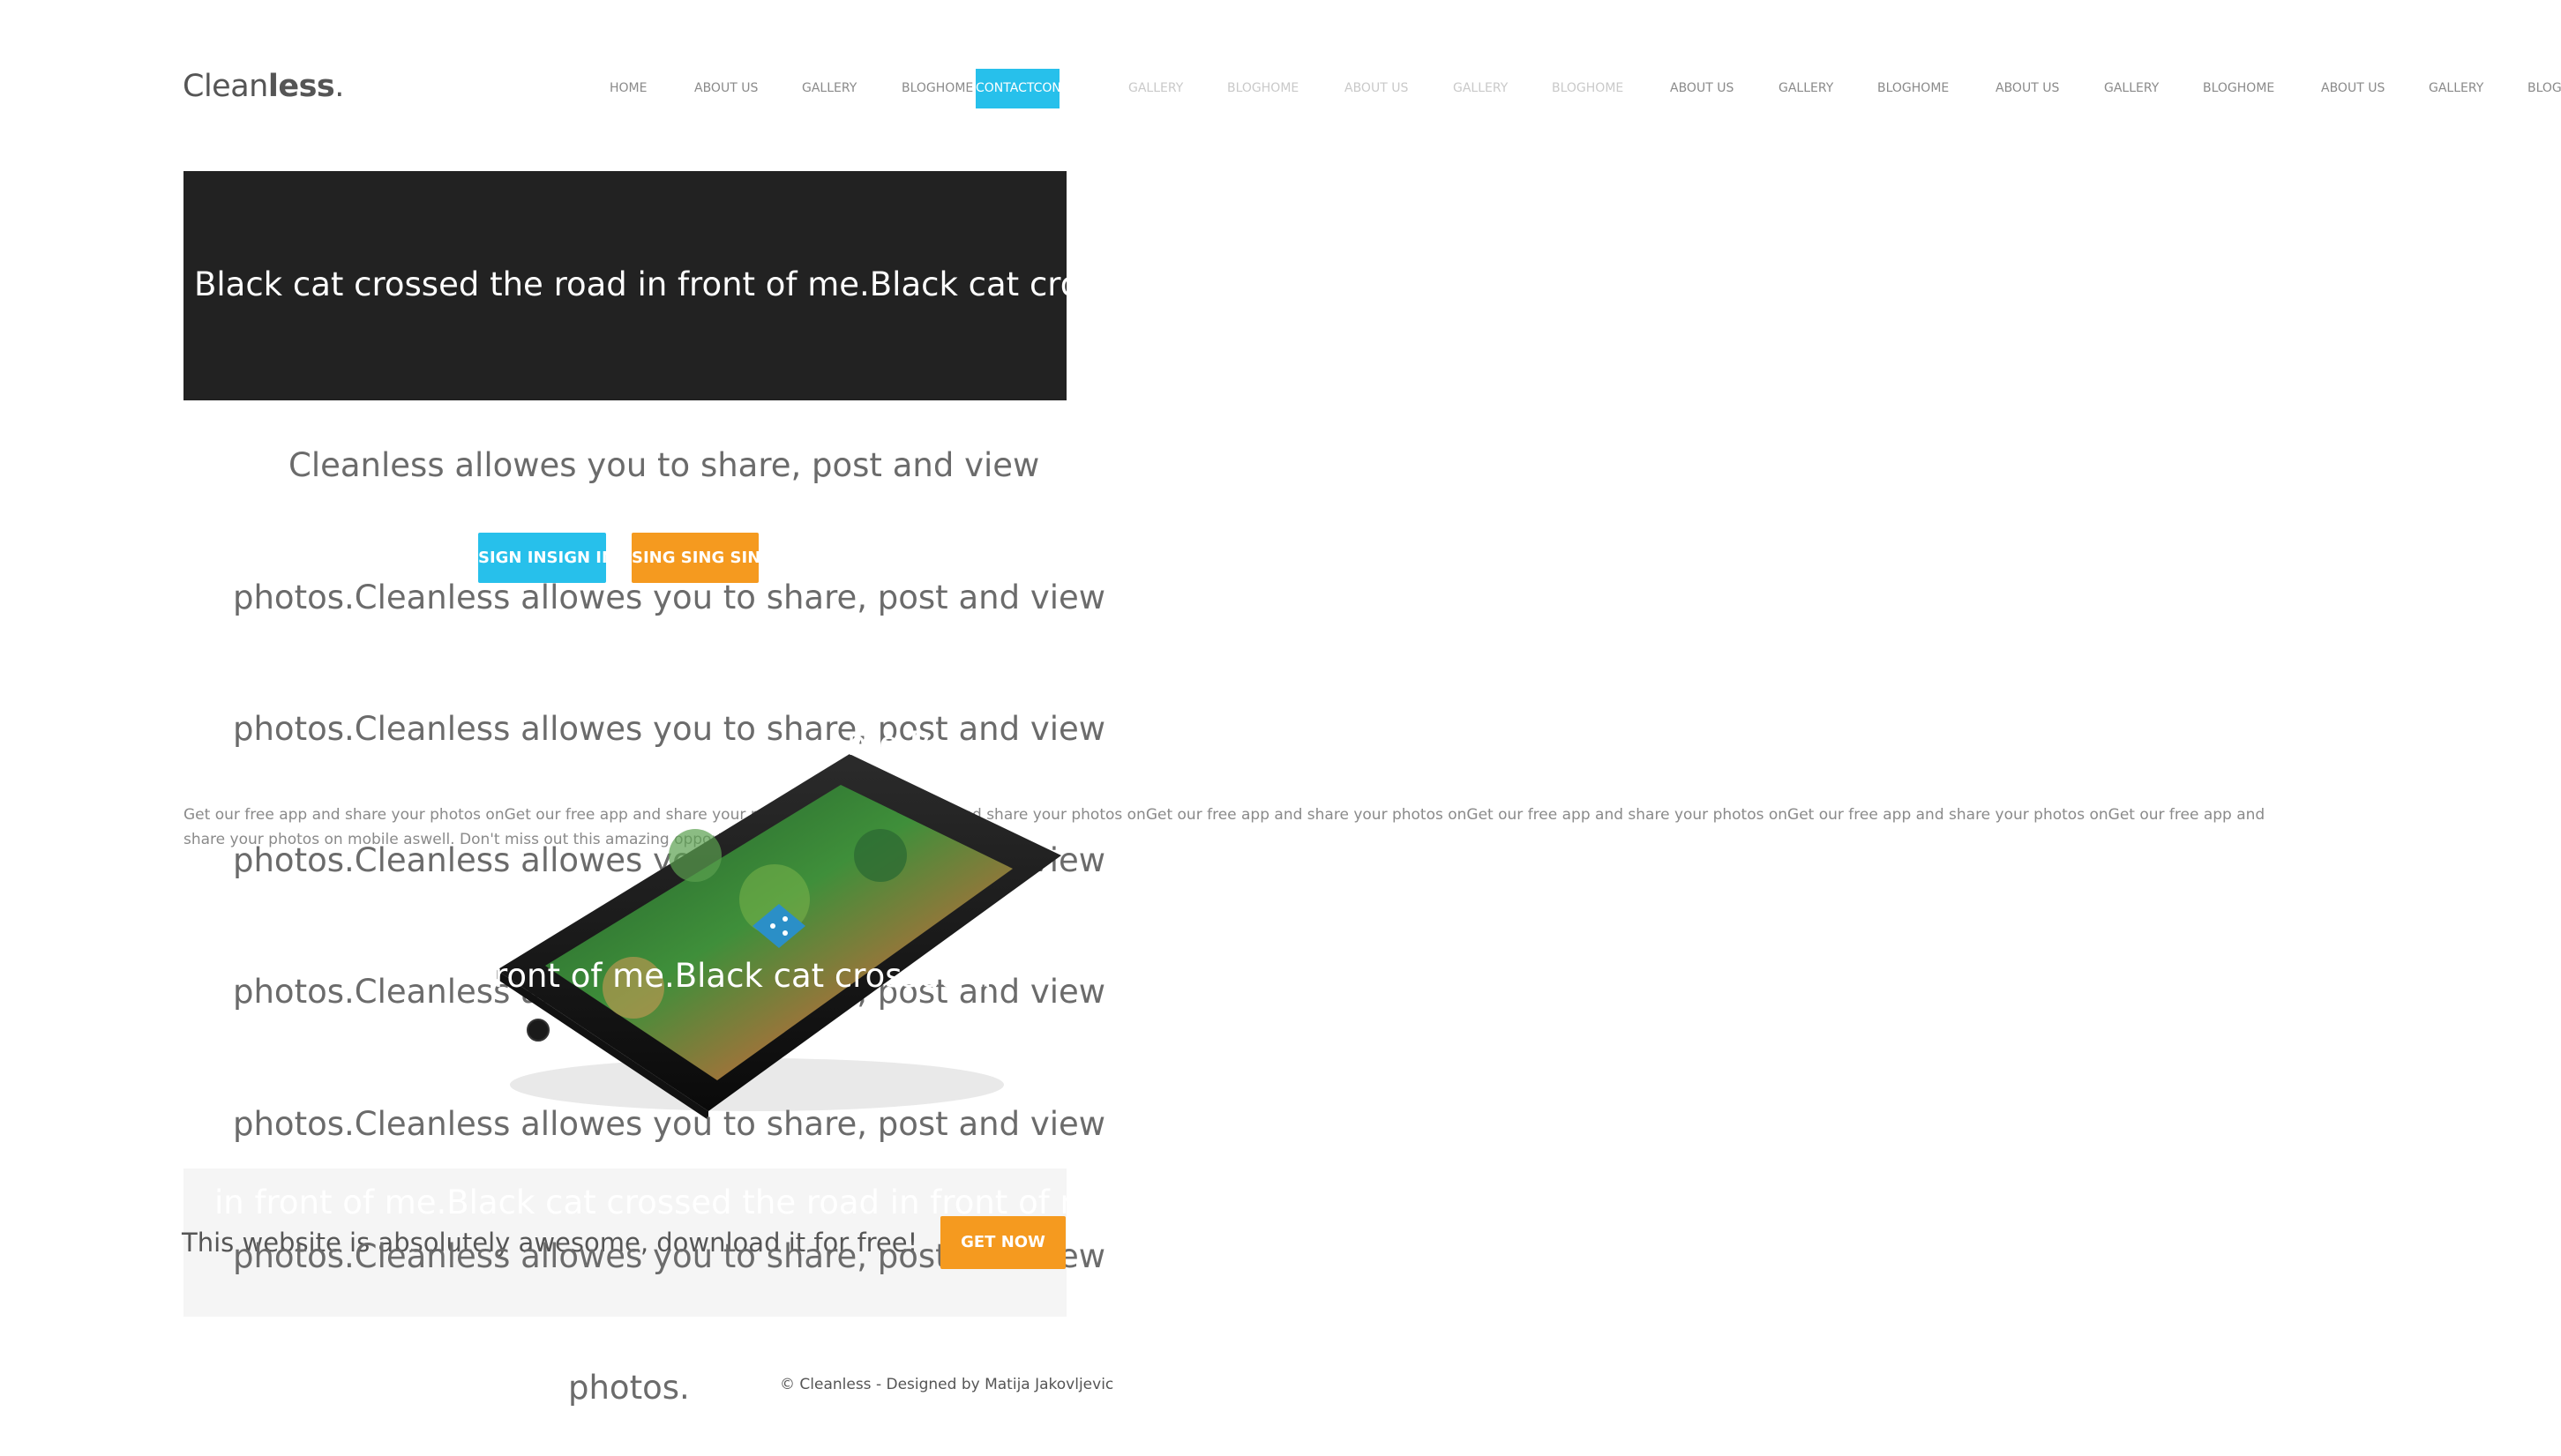 The height and width of the screenshot is (1456, 2561). Describe the element at coordinates (2456, 88) in the screenshot. I see `nav-item-gallery-6: GALLERY` at that location.